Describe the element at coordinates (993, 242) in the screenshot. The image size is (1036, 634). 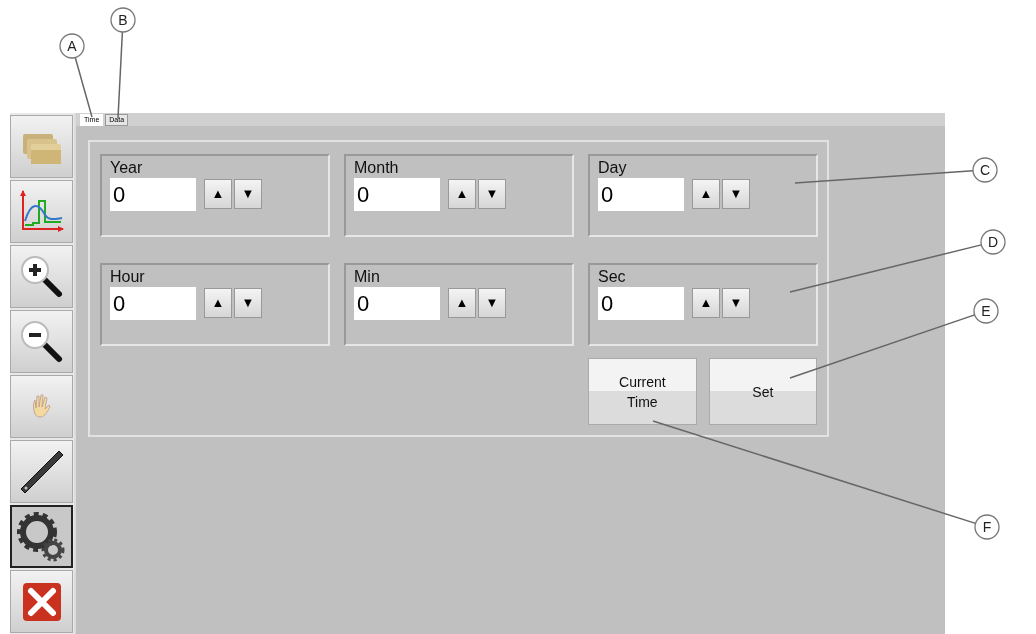
I see `callout-marker: D` at that location.